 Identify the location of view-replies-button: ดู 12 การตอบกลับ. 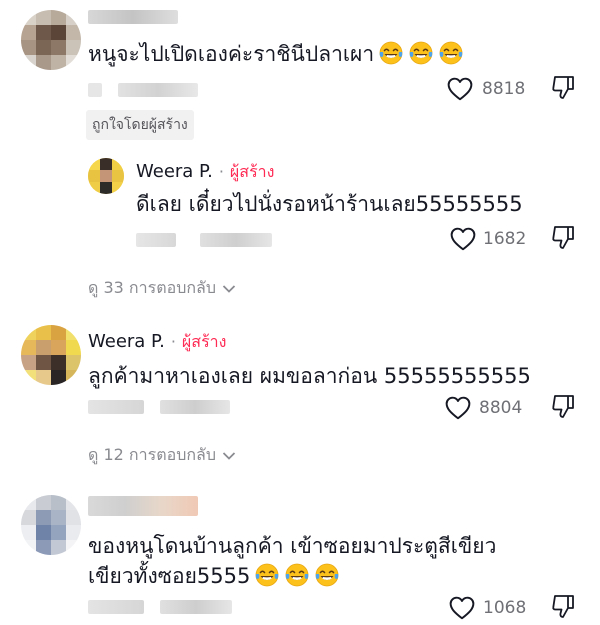
(162, 455).